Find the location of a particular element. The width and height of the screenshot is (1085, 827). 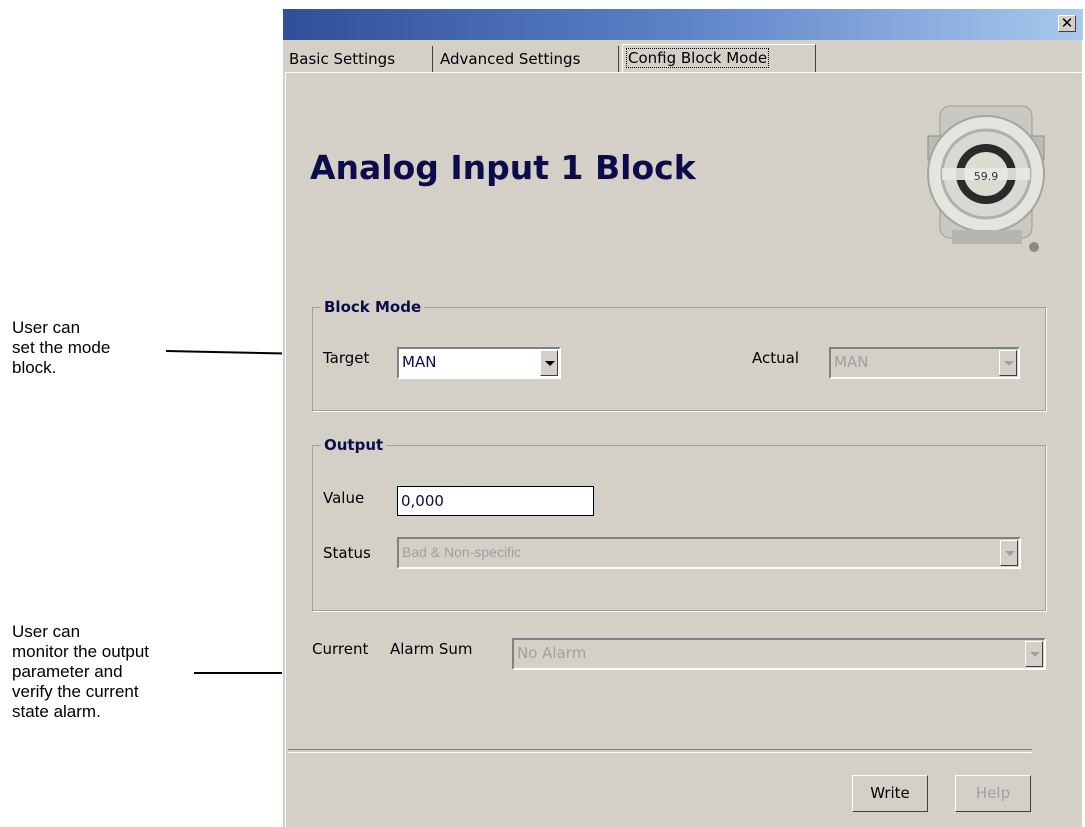

target-select: MAN is located at coordinates (479, 363).